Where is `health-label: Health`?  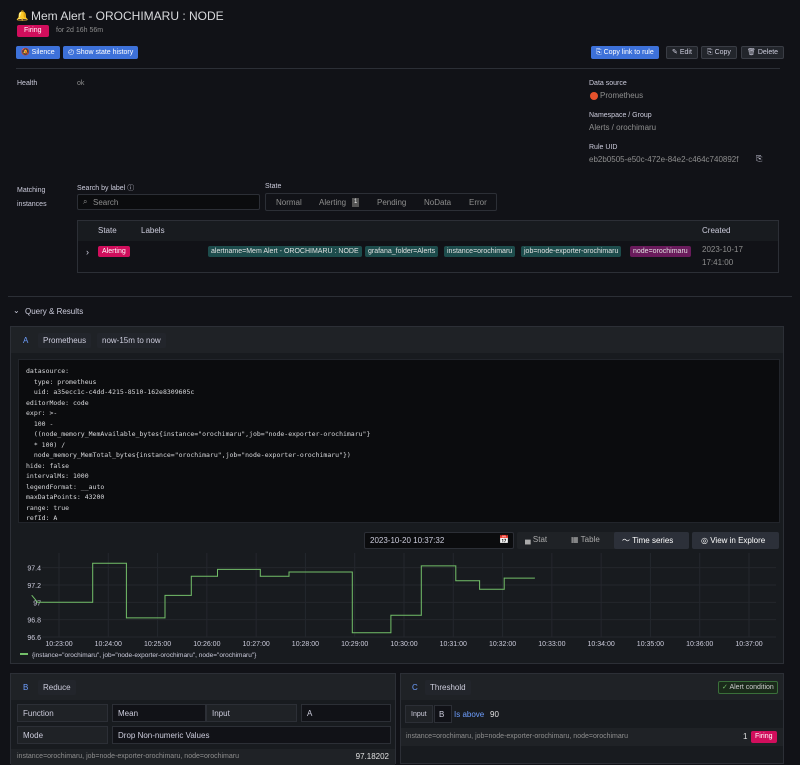 health-label: Health is located at coordinates (27, 83).